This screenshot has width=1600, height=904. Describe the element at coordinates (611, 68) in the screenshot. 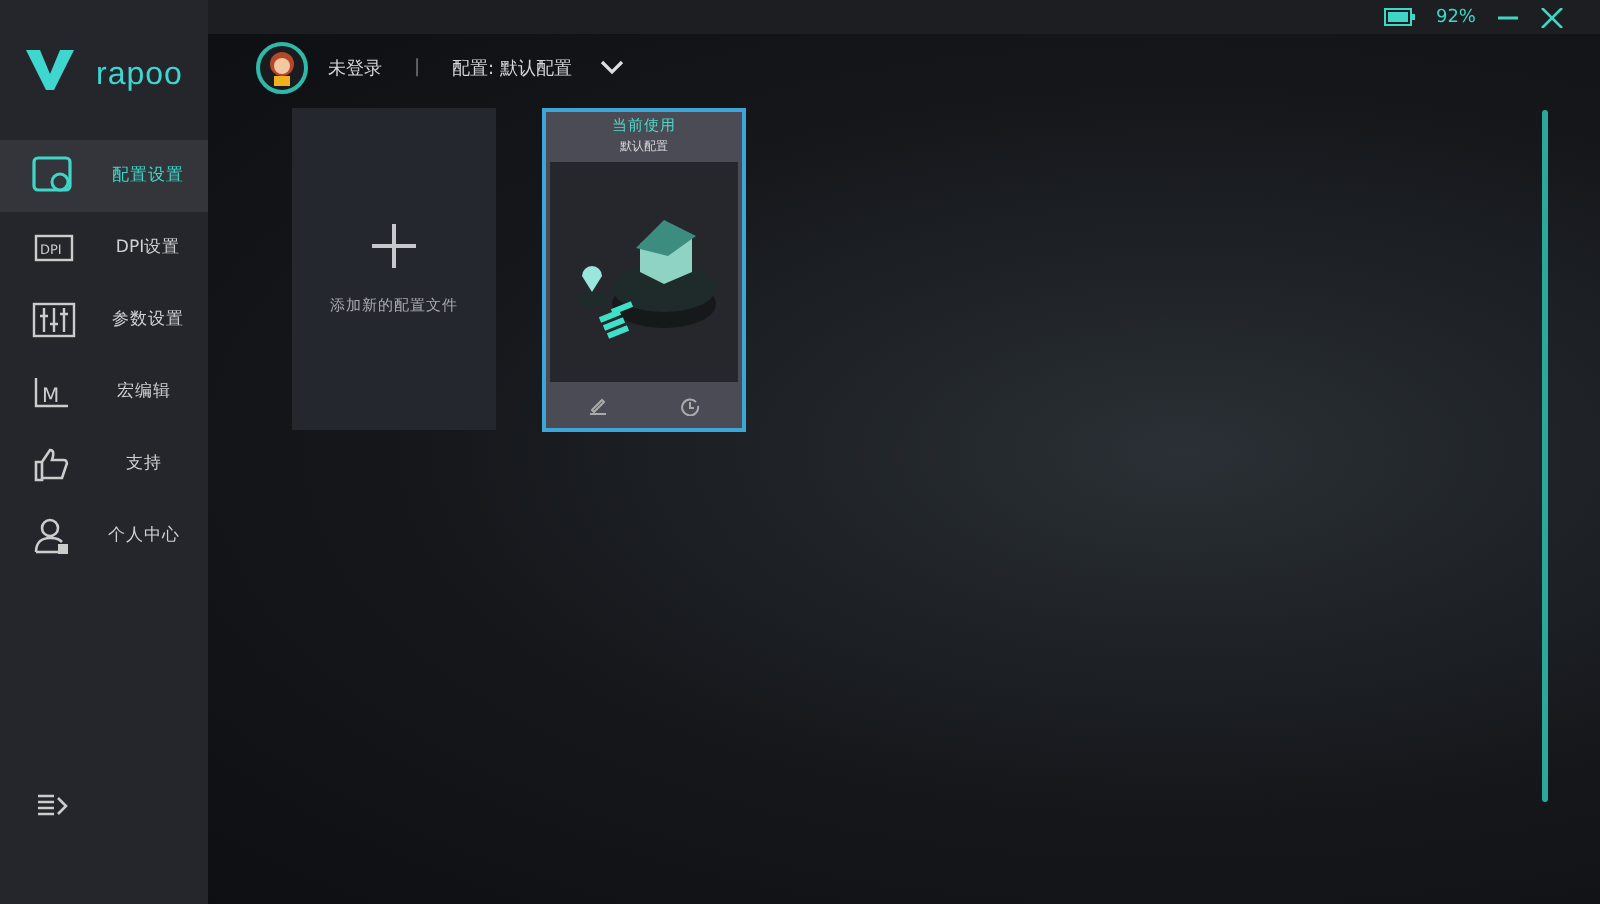

I see `chevron-down-icon` at that location.